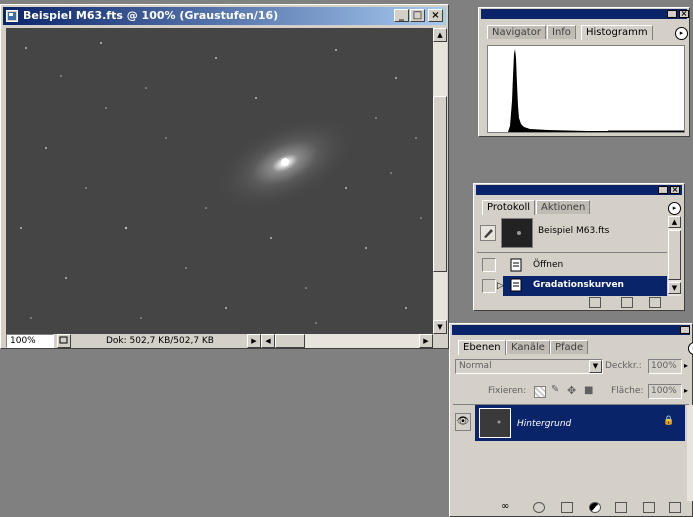  I want to click on panel-close-button: ×, so click(684, 14).